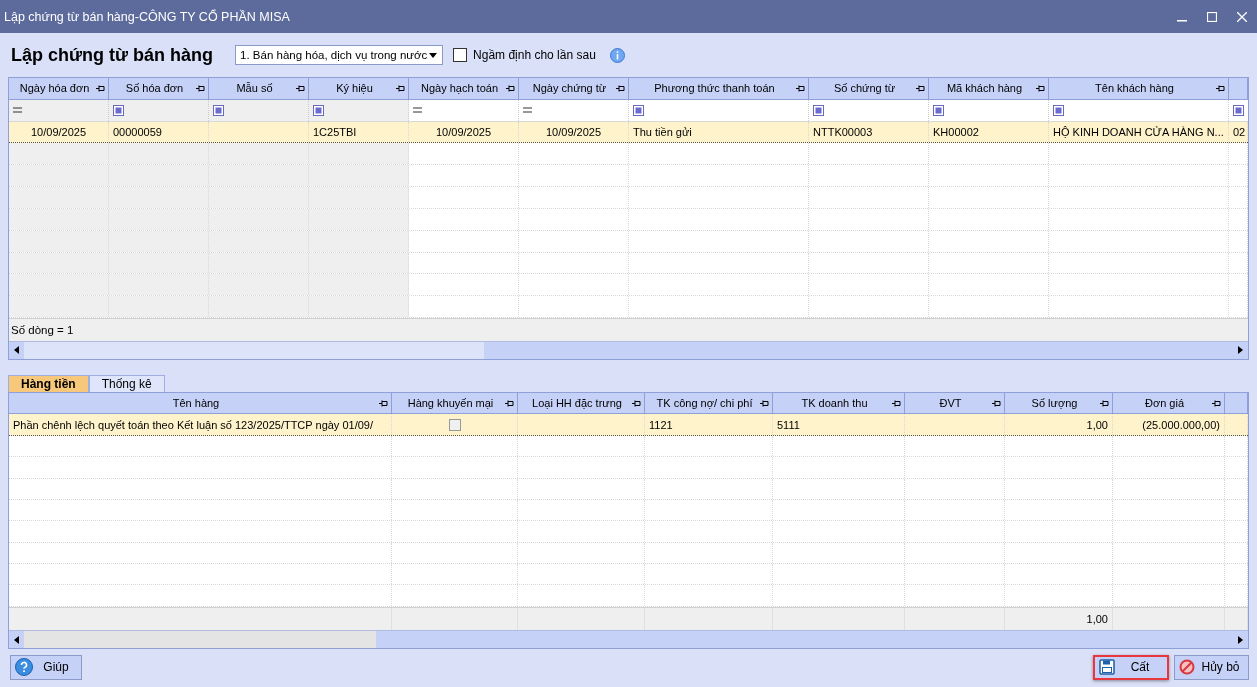  I want to click on column-header: ĐVT, so click(955, 403).